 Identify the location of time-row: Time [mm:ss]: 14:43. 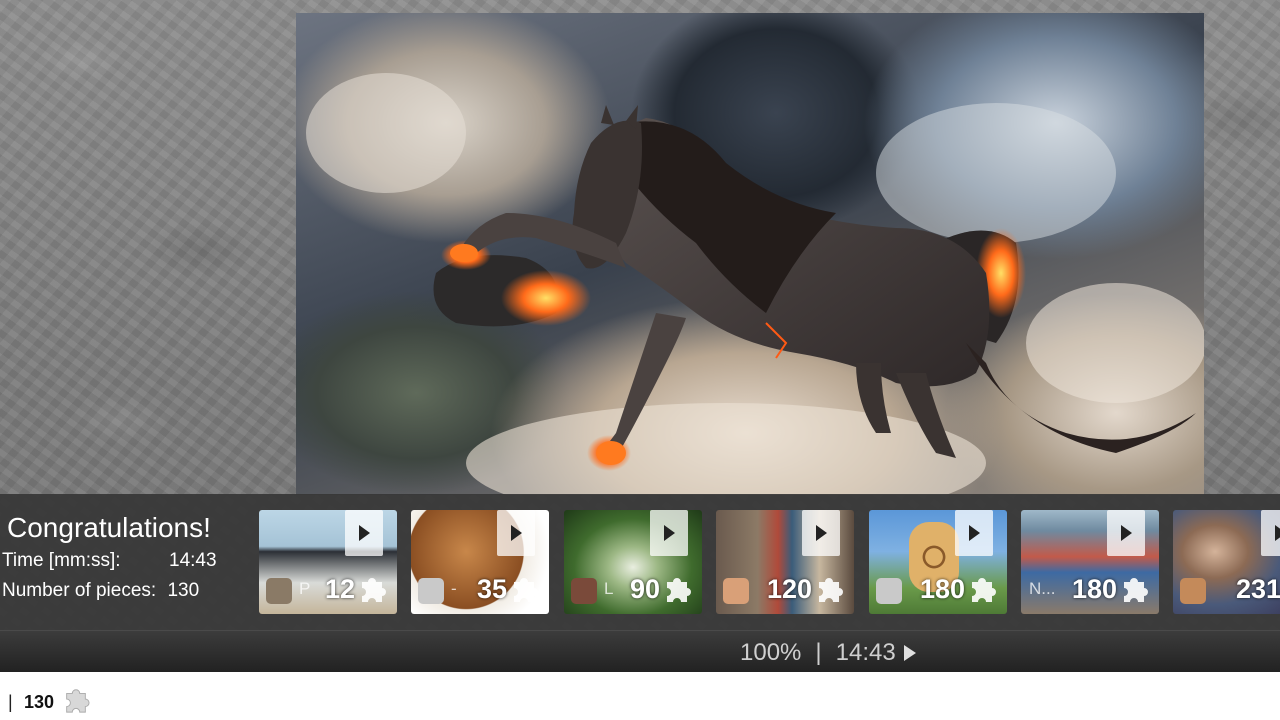
(109, 561).